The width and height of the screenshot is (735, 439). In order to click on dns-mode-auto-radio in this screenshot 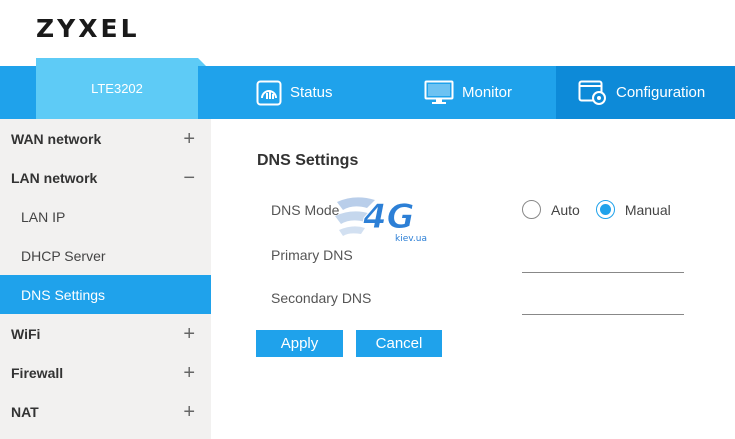, I will do `click(531, 209)`.